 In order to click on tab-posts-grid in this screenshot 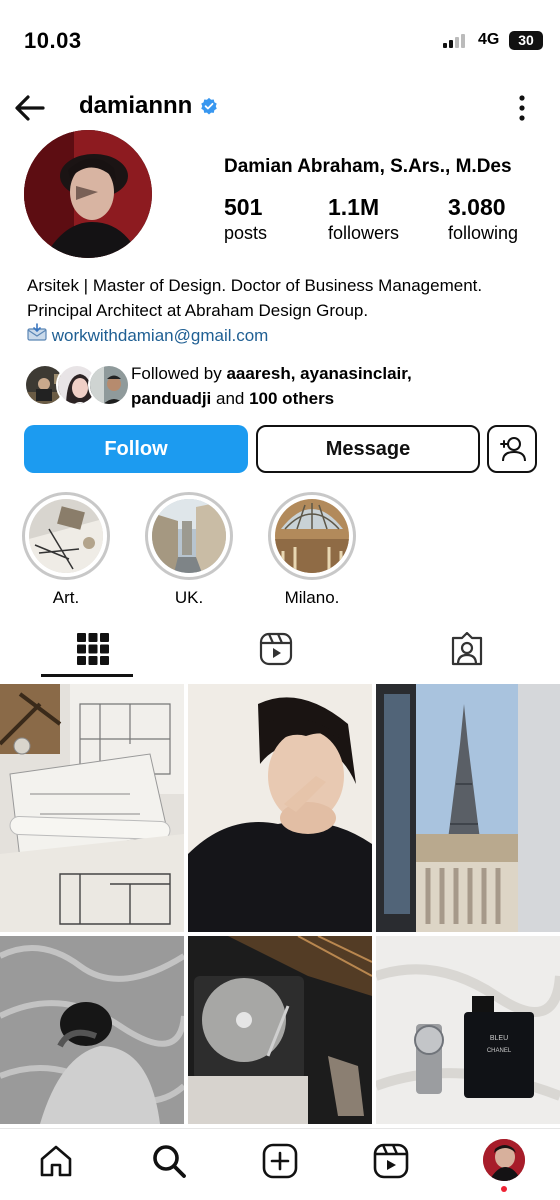, I will do `click(93, 649)`.